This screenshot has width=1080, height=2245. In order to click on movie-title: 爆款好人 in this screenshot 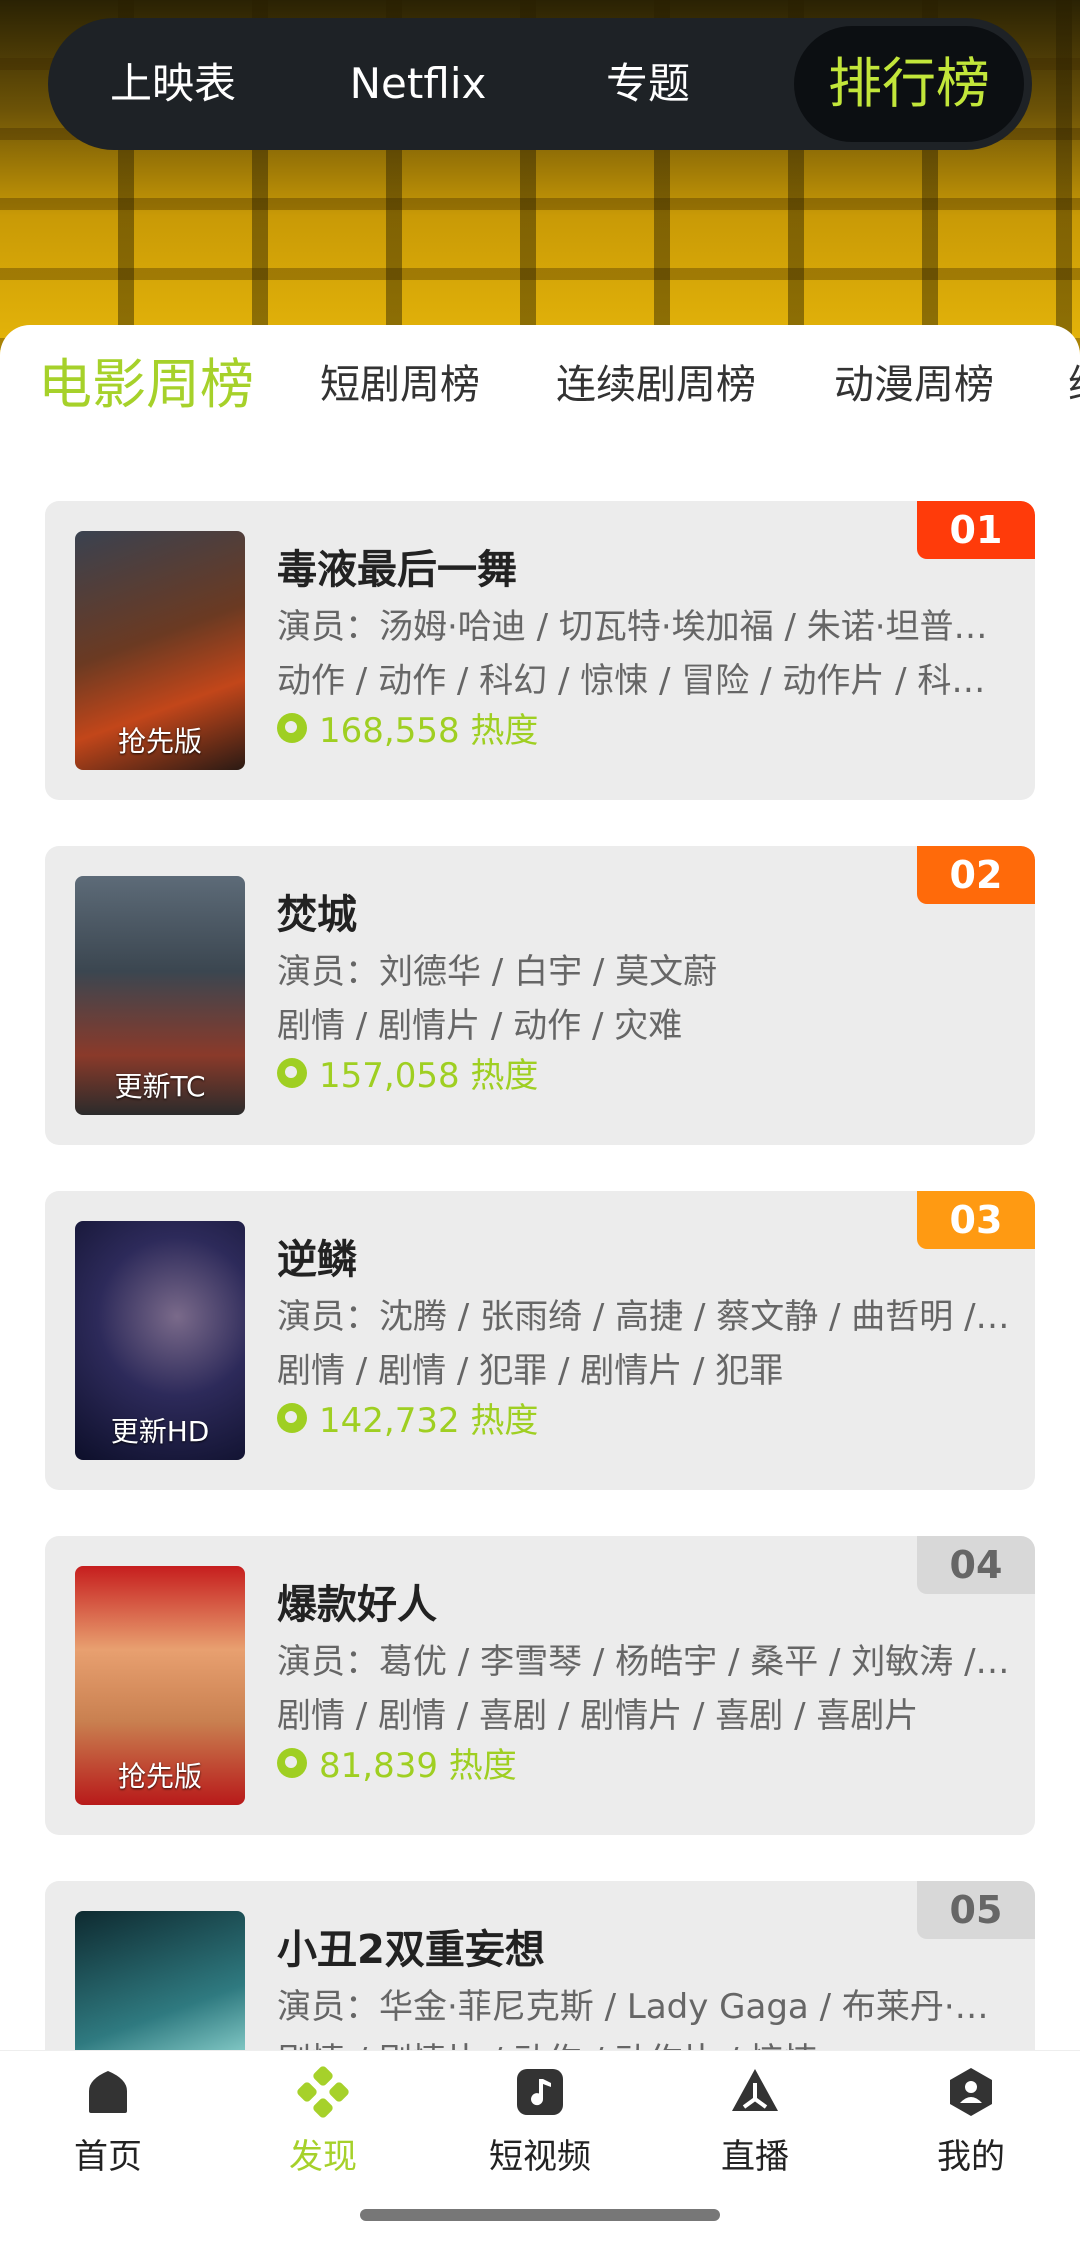, I will do `click(357, 1605)`.